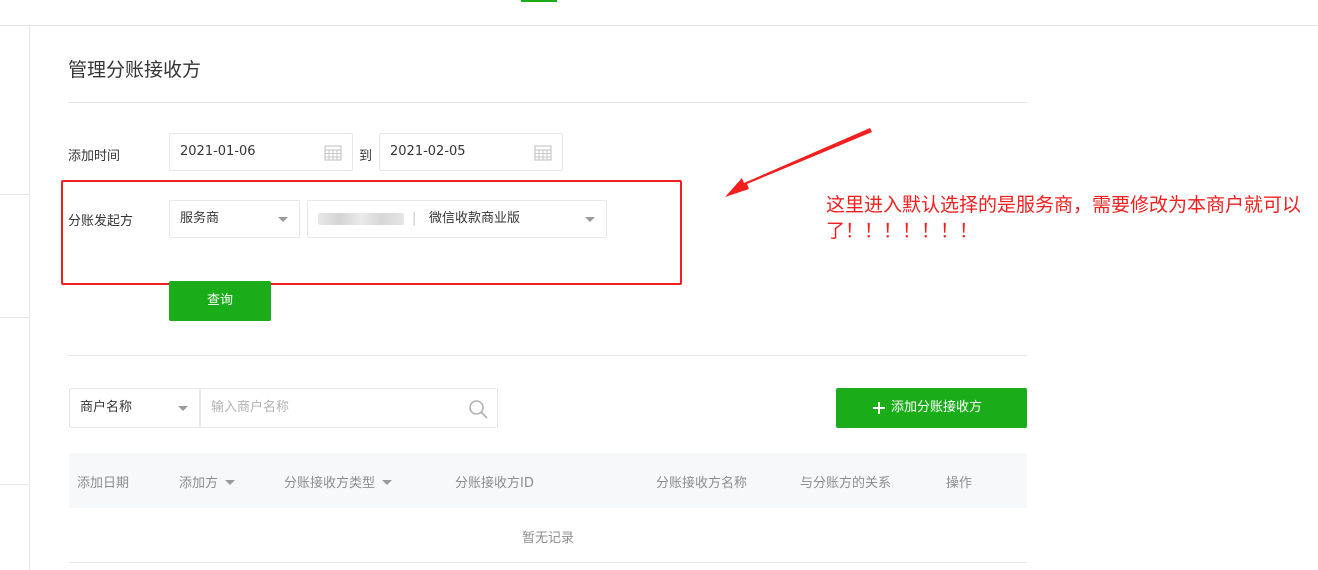  What do you see at coordinates (937, 407) in the screenshot?
I see `add-receiver-label: 添加分账接收方` at bounding box center [937, 407].